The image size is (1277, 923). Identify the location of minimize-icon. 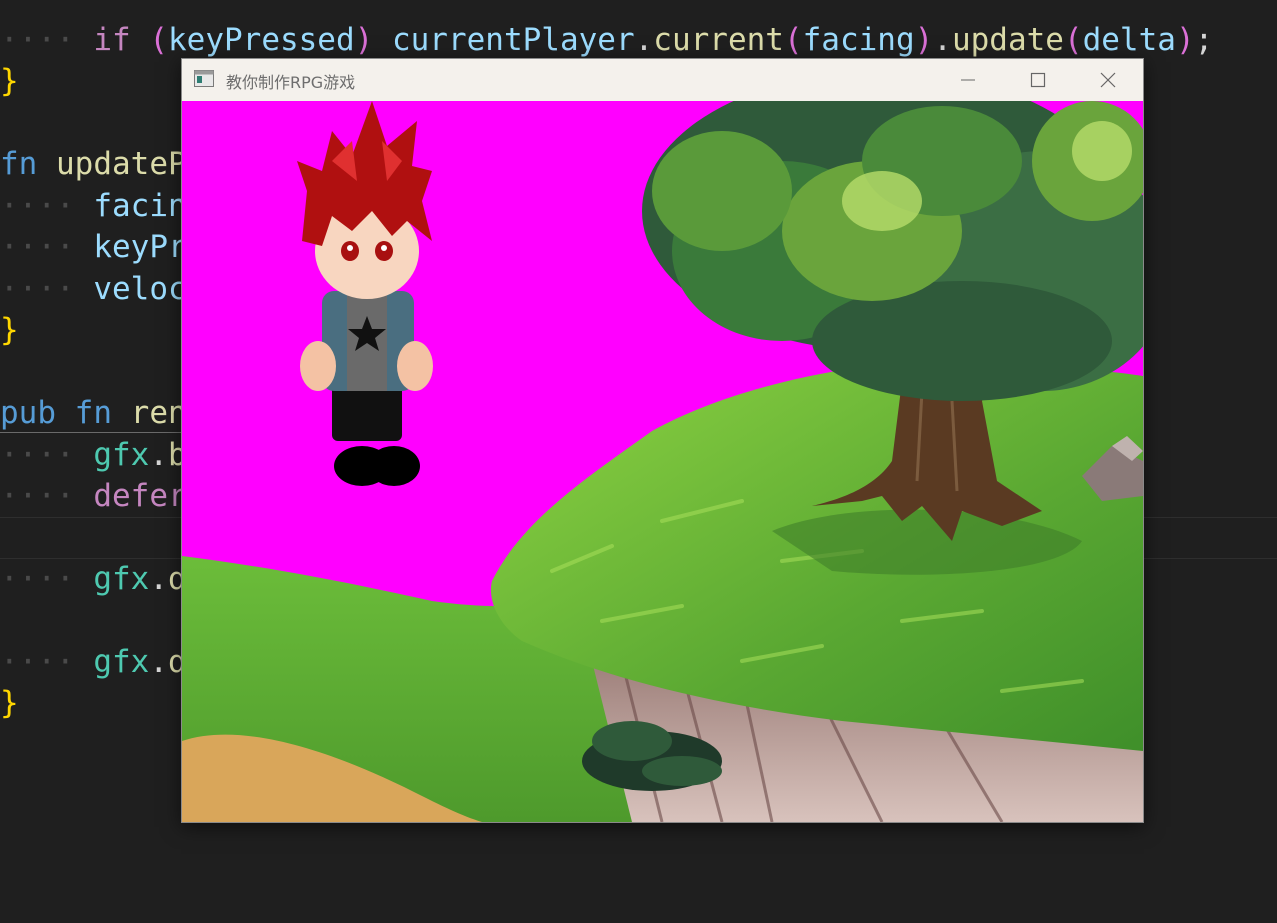
(968, 80).